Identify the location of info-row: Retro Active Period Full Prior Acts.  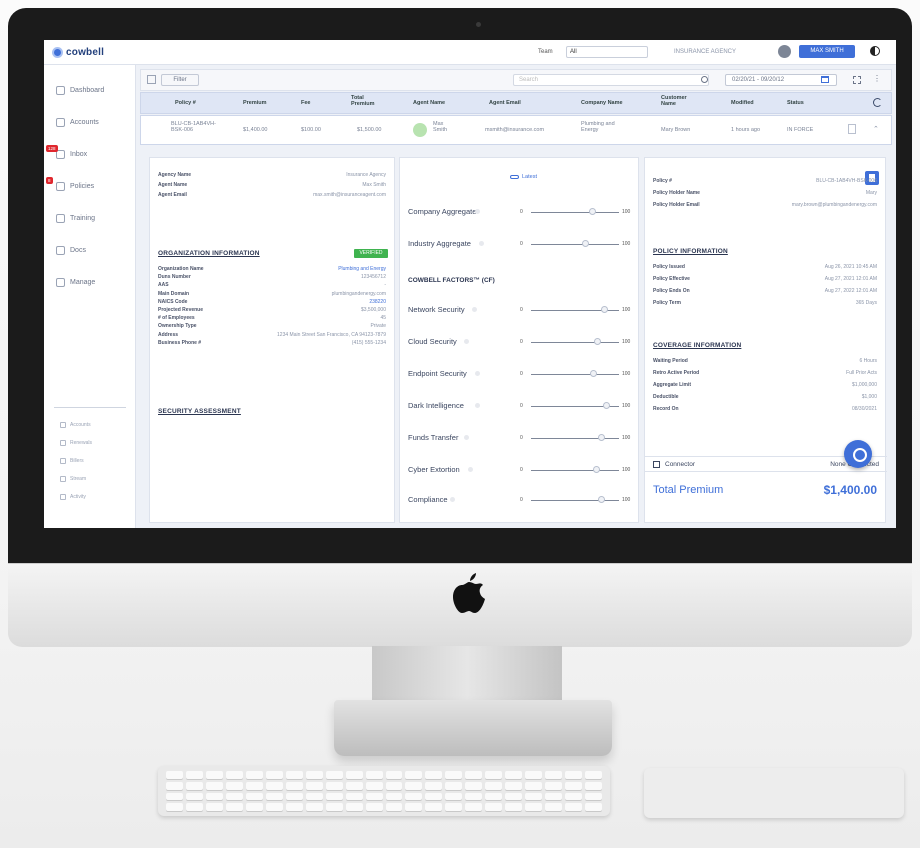
(765, 374).